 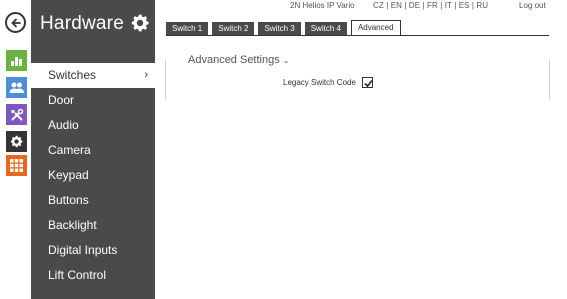 I want to click on checkmark-icon, so click(x=368, y=83).